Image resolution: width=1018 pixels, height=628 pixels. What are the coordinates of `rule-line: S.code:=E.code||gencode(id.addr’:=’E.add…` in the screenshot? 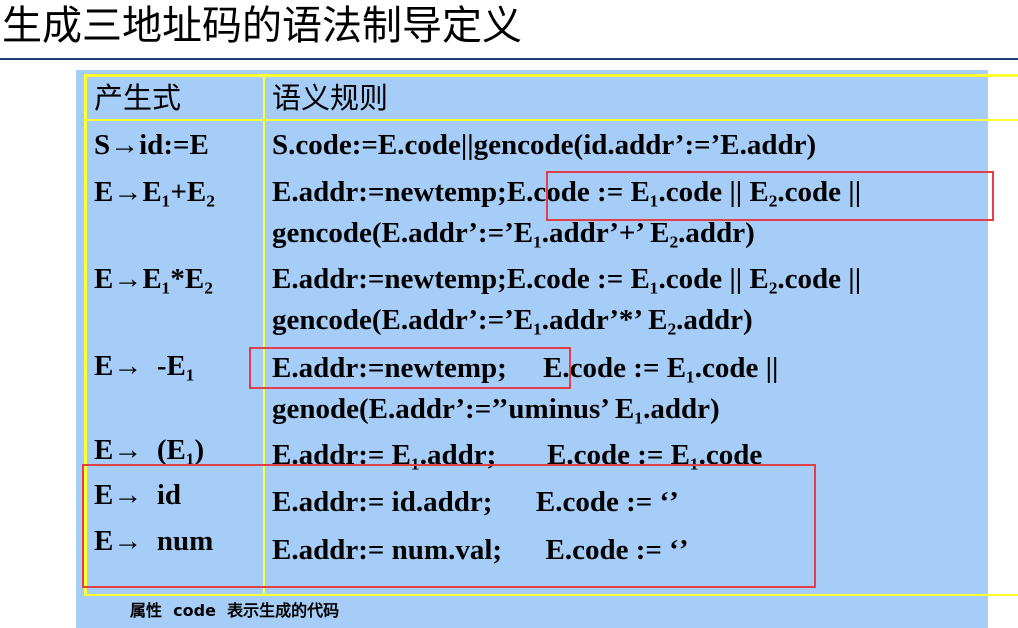 It's located at (544, 145).